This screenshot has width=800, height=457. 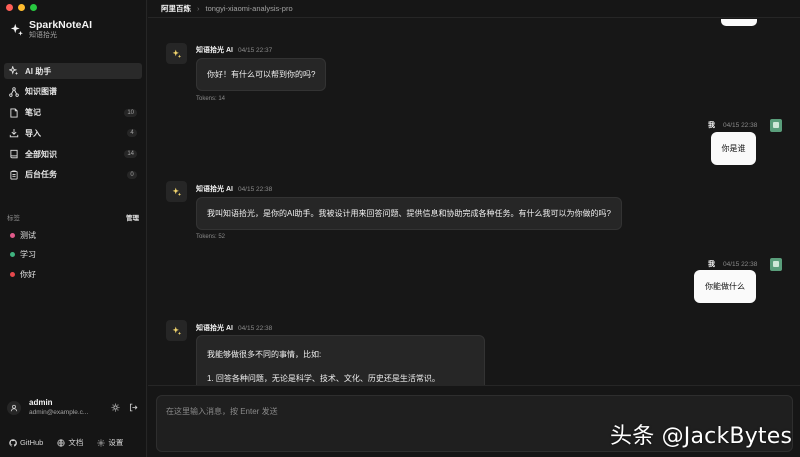 I want to click on model-name: tongyi-xiaomi-analysis-pro, so click(x=249, y=8).